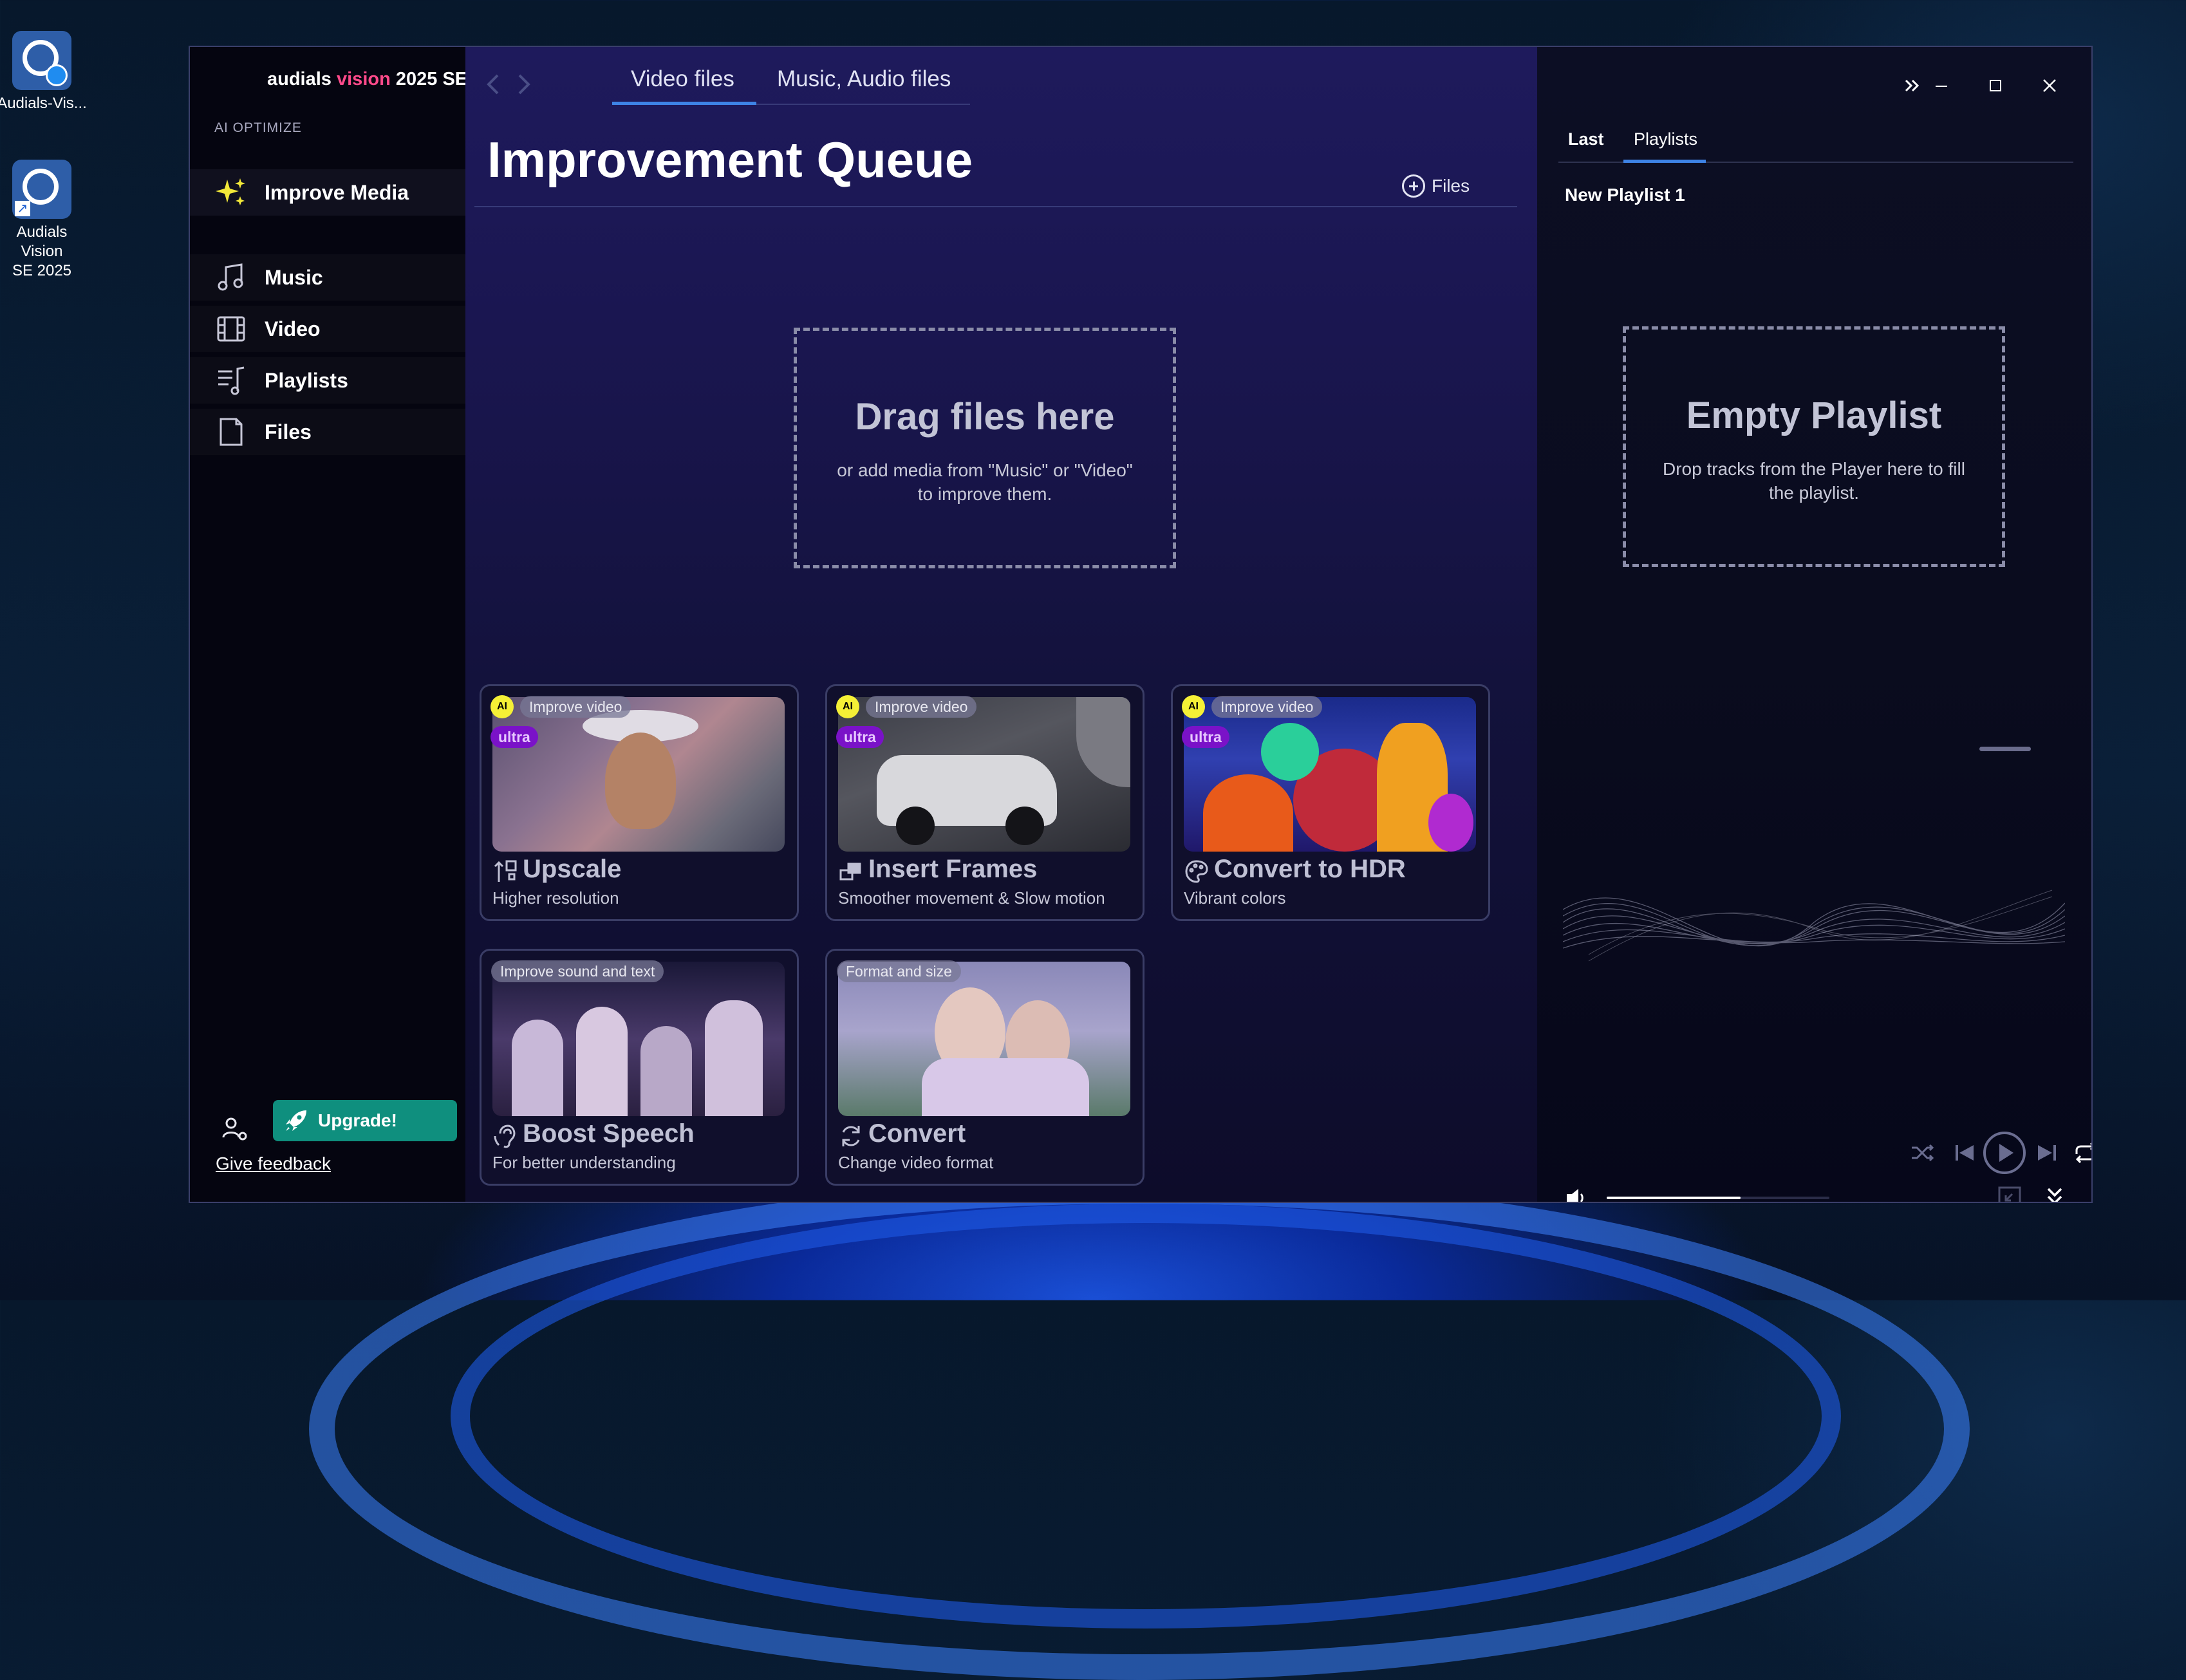  I want to click on card-title: Convert to HDR, so click(1310, 869).